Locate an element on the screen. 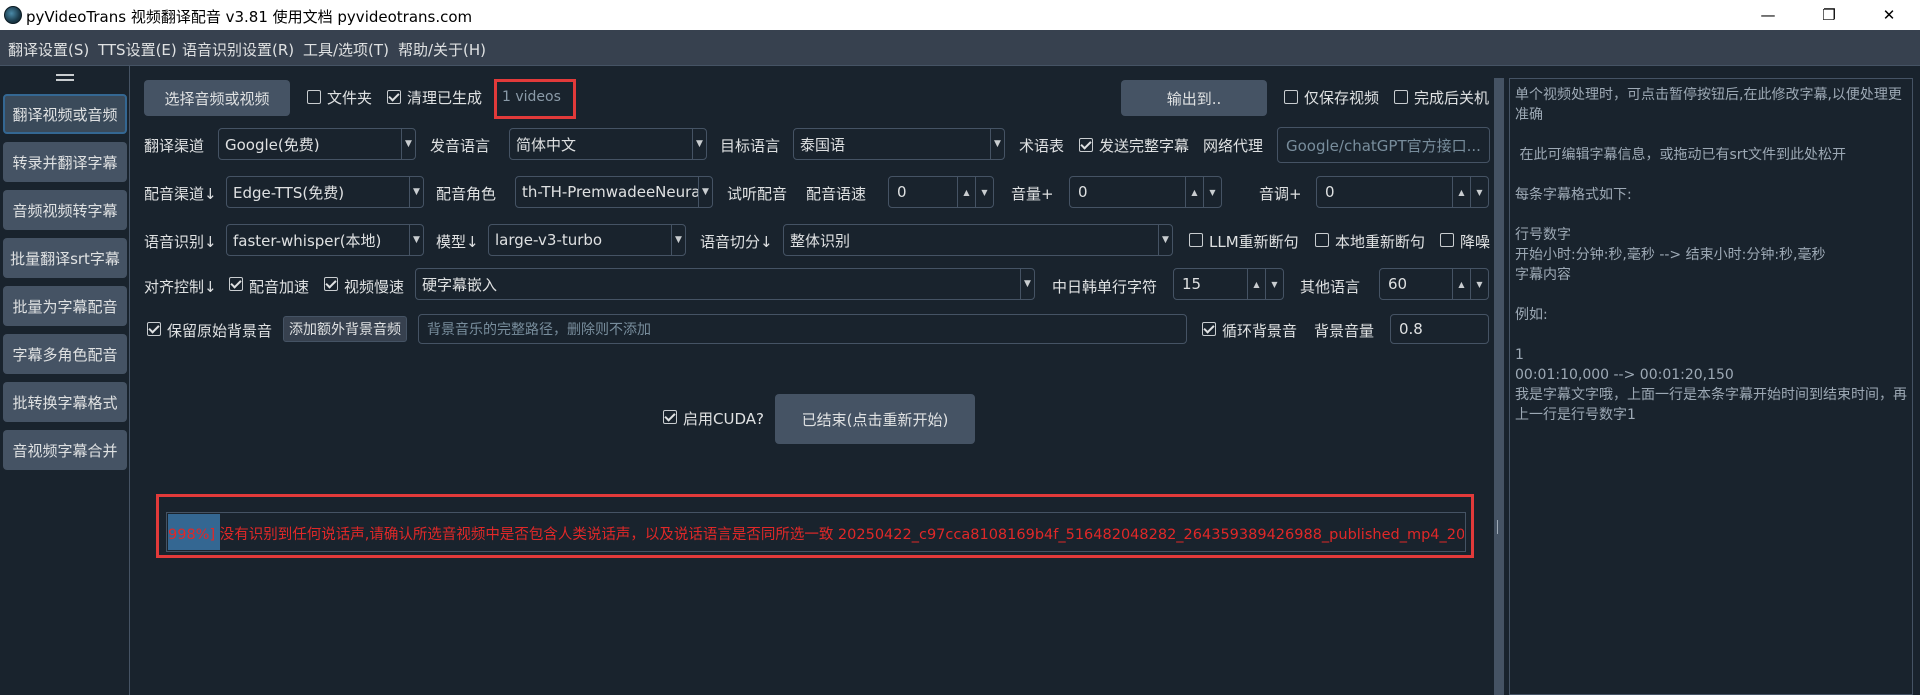 The image size is (1920, 695). only-save-video-checkbox is located at coordinates (1291, 97).